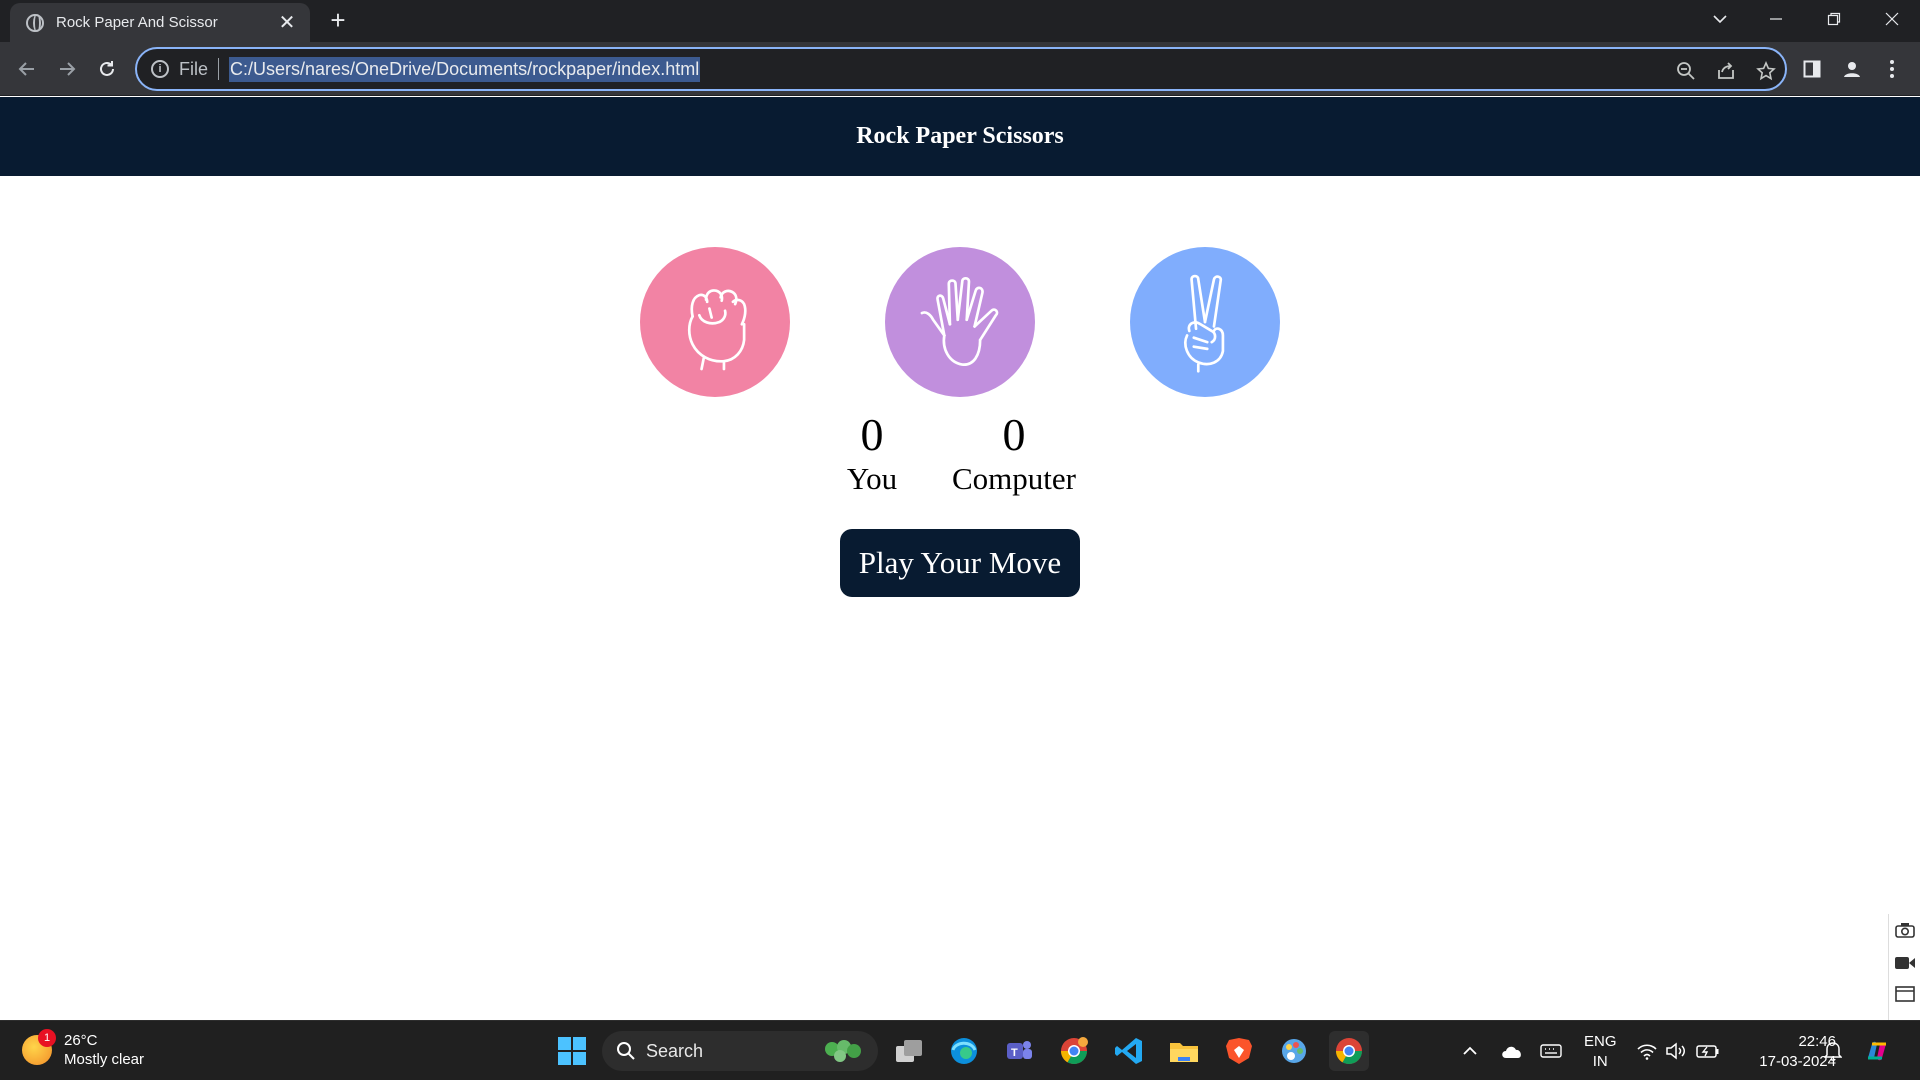 The height and width of the screenshot is (1080, 1920). I want to click on open-hand-icon, so click(959, 321).